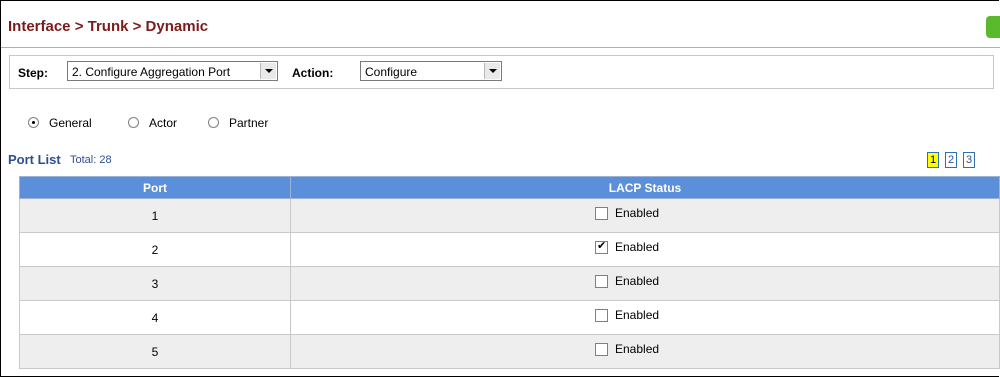 Image resolution: width=1000 pixels, height=377 pixels. I want to click on step-label: Step:, so click(33, 73).